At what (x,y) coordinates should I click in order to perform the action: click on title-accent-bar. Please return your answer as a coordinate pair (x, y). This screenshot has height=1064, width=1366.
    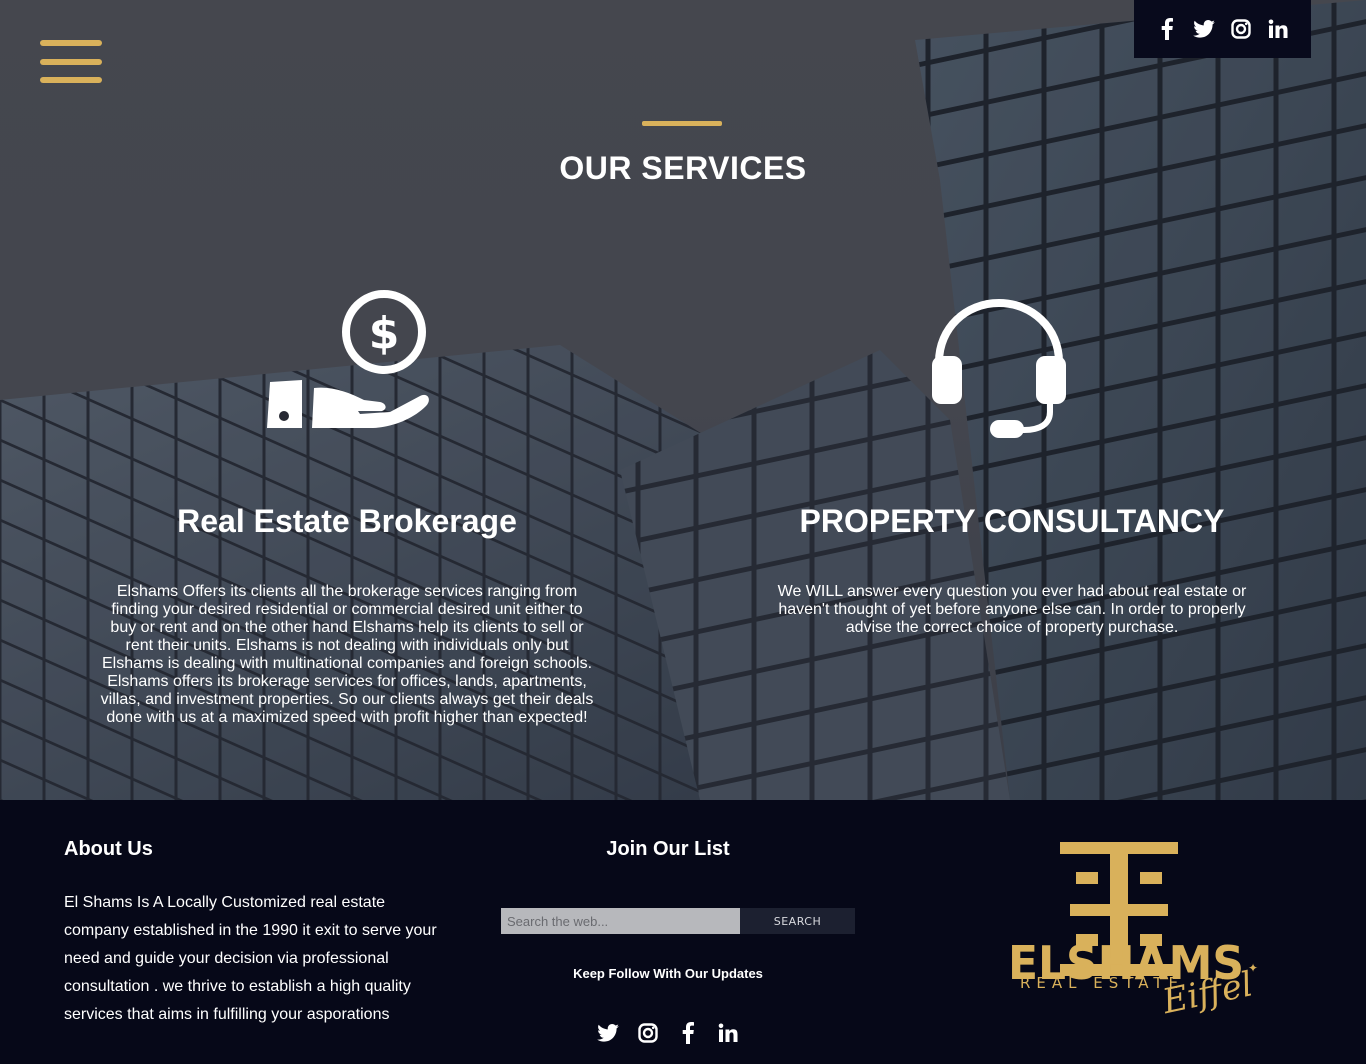
    Looking at the image, I should click on (682, 123).